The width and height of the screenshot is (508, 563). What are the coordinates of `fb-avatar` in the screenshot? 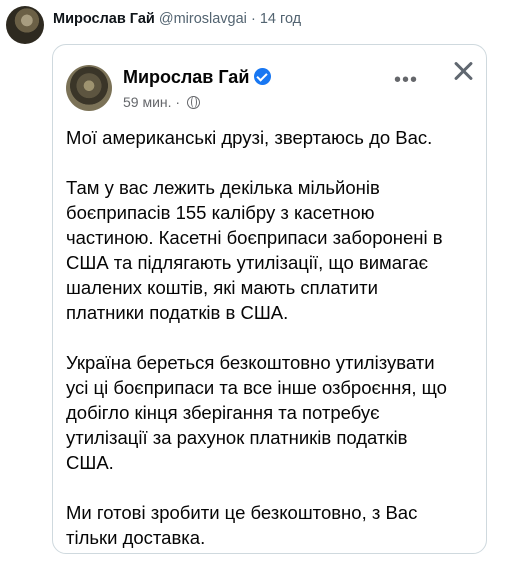 It's located at (89, 88).